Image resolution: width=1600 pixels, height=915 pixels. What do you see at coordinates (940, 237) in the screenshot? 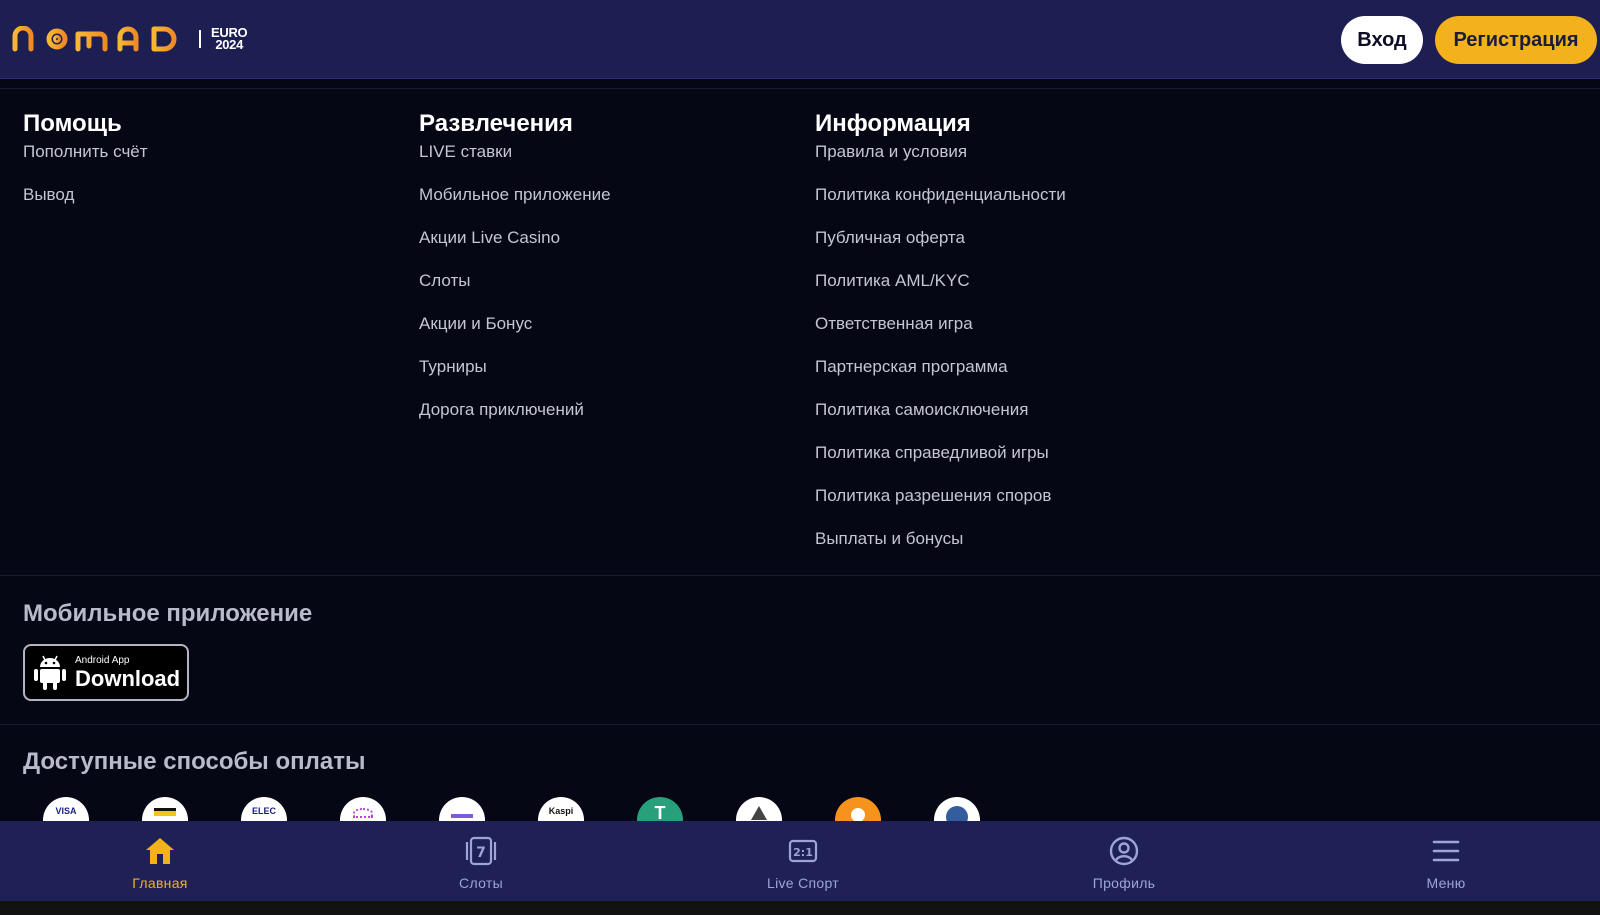
I see `footer-link-public-offer: Публичная оферта` at bounding box center [940, 237].